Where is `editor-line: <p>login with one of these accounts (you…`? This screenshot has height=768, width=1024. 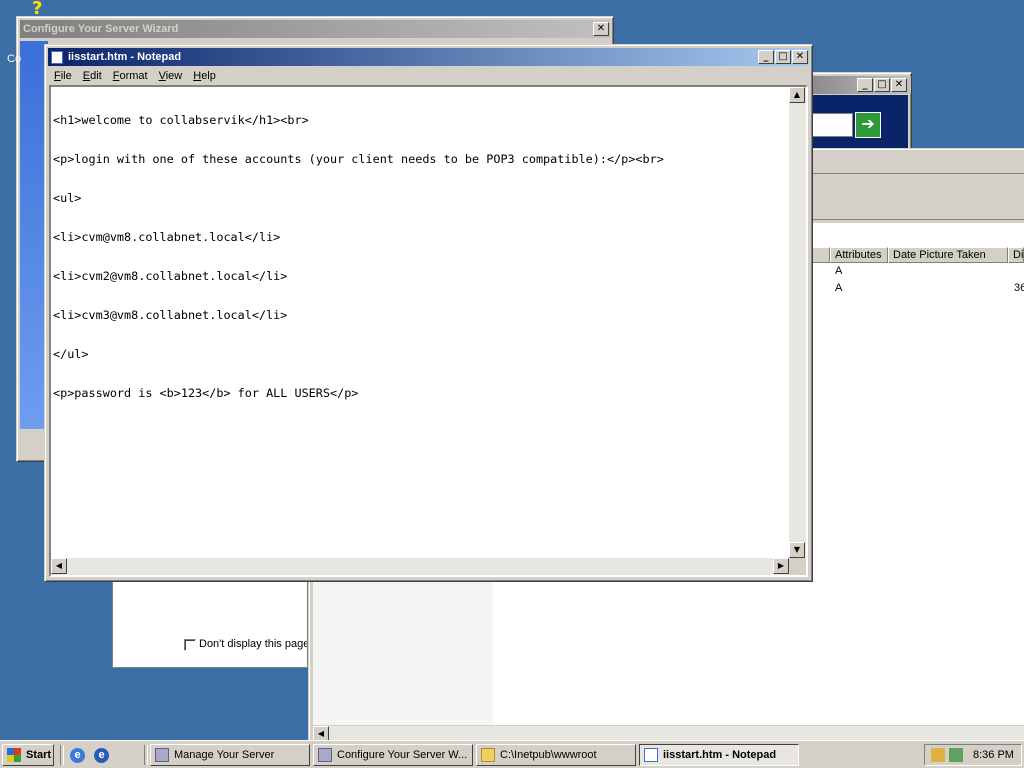 editor-line: <p>login with one of these accounts (you… is located at coordinates (358, 159).